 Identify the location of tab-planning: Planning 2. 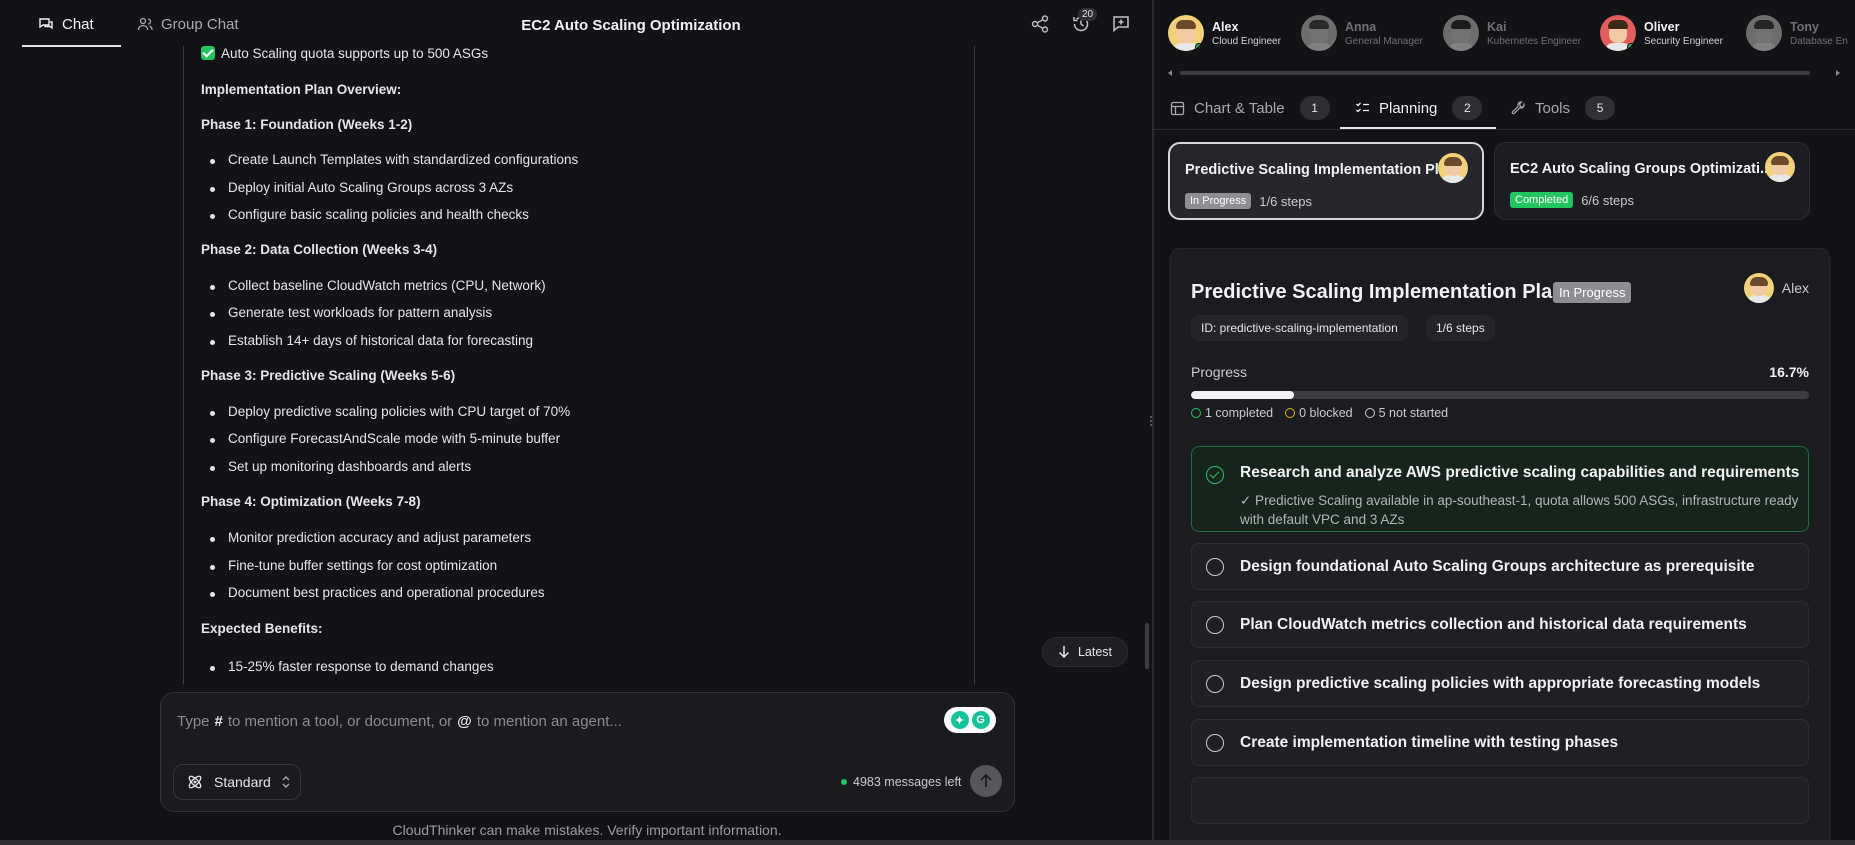
(1419, 108).